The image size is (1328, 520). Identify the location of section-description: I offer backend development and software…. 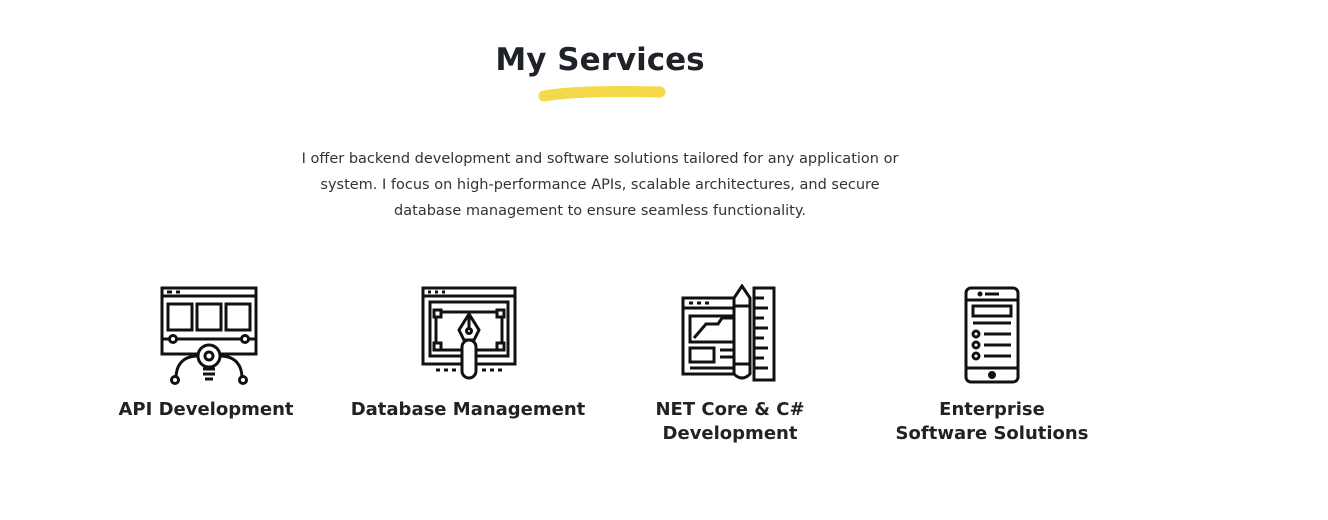
(600, 185).